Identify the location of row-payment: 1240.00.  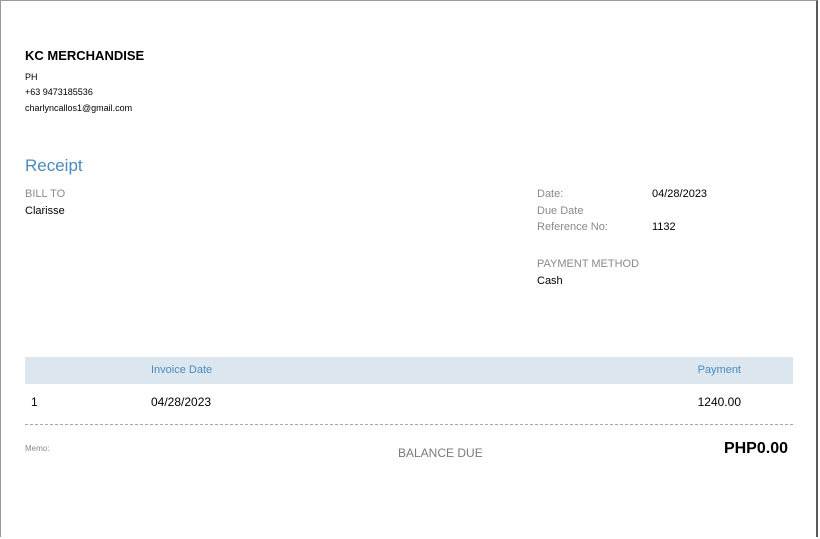
(719, 402).